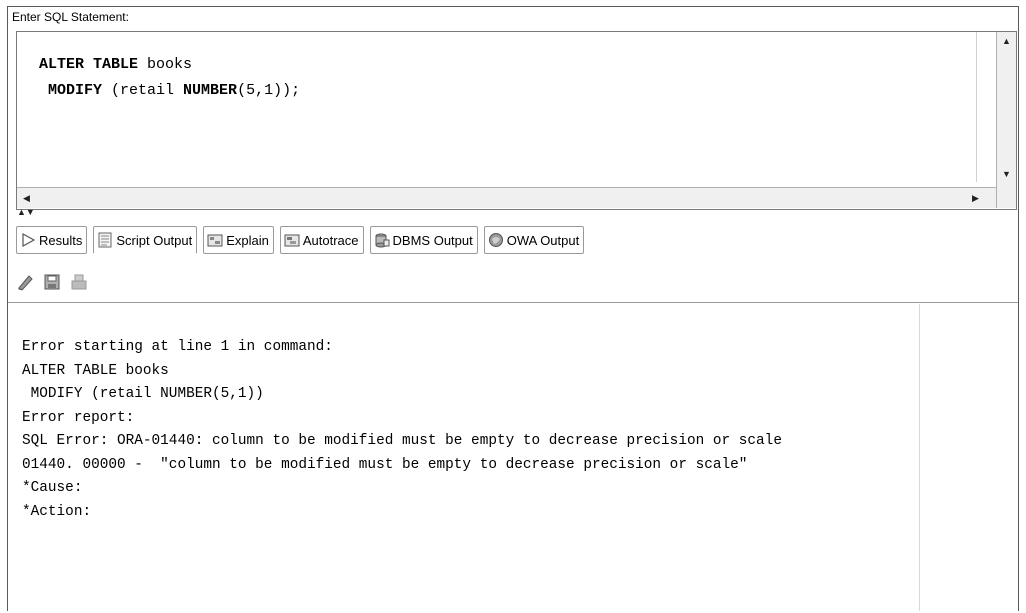 This screenshot has width=1026, height=613. What do you see at coordinates (28, 240) in the screenshot?
I see `play-triangle-icon` at bounding box center [28, 240].